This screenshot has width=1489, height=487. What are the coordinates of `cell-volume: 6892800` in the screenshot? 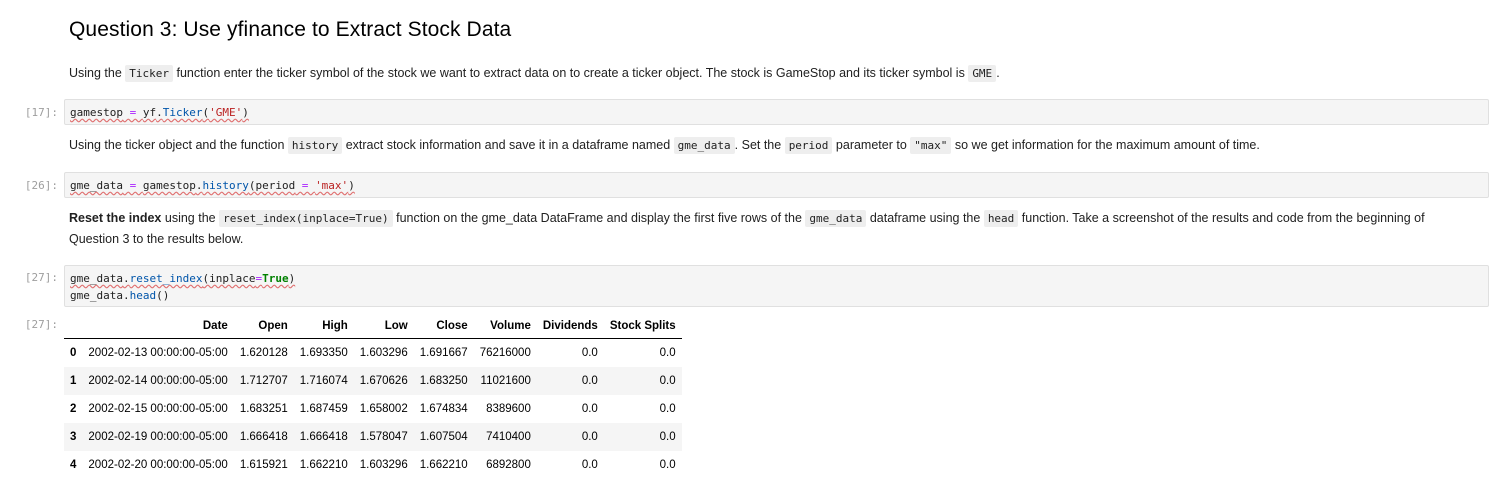 It's located at (508, 465).